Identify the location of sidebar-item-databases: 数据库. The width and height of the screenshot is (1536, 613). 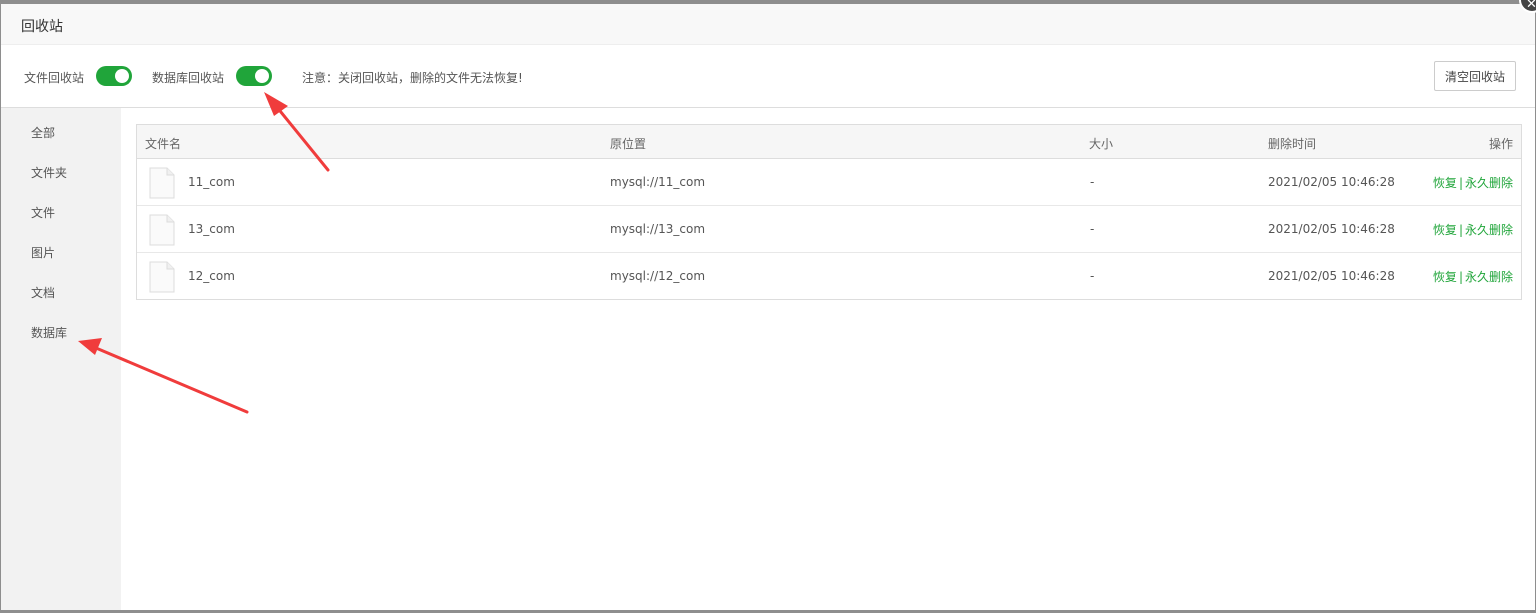
(61, 333).